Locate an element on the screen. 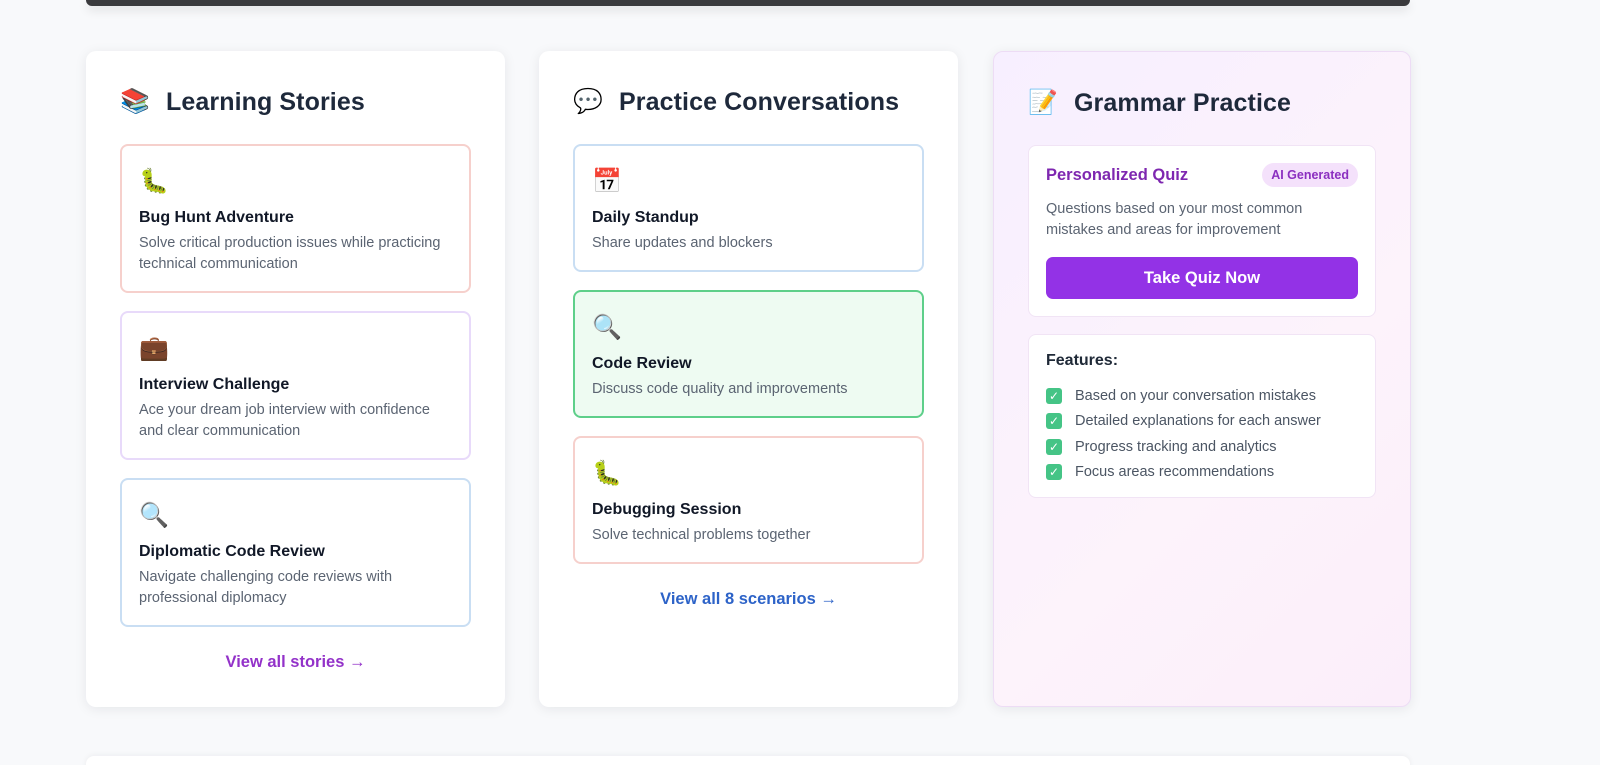 This screenshot has height=765, width=1600. books-icon: 📚 is located at coordinates (135, 101).